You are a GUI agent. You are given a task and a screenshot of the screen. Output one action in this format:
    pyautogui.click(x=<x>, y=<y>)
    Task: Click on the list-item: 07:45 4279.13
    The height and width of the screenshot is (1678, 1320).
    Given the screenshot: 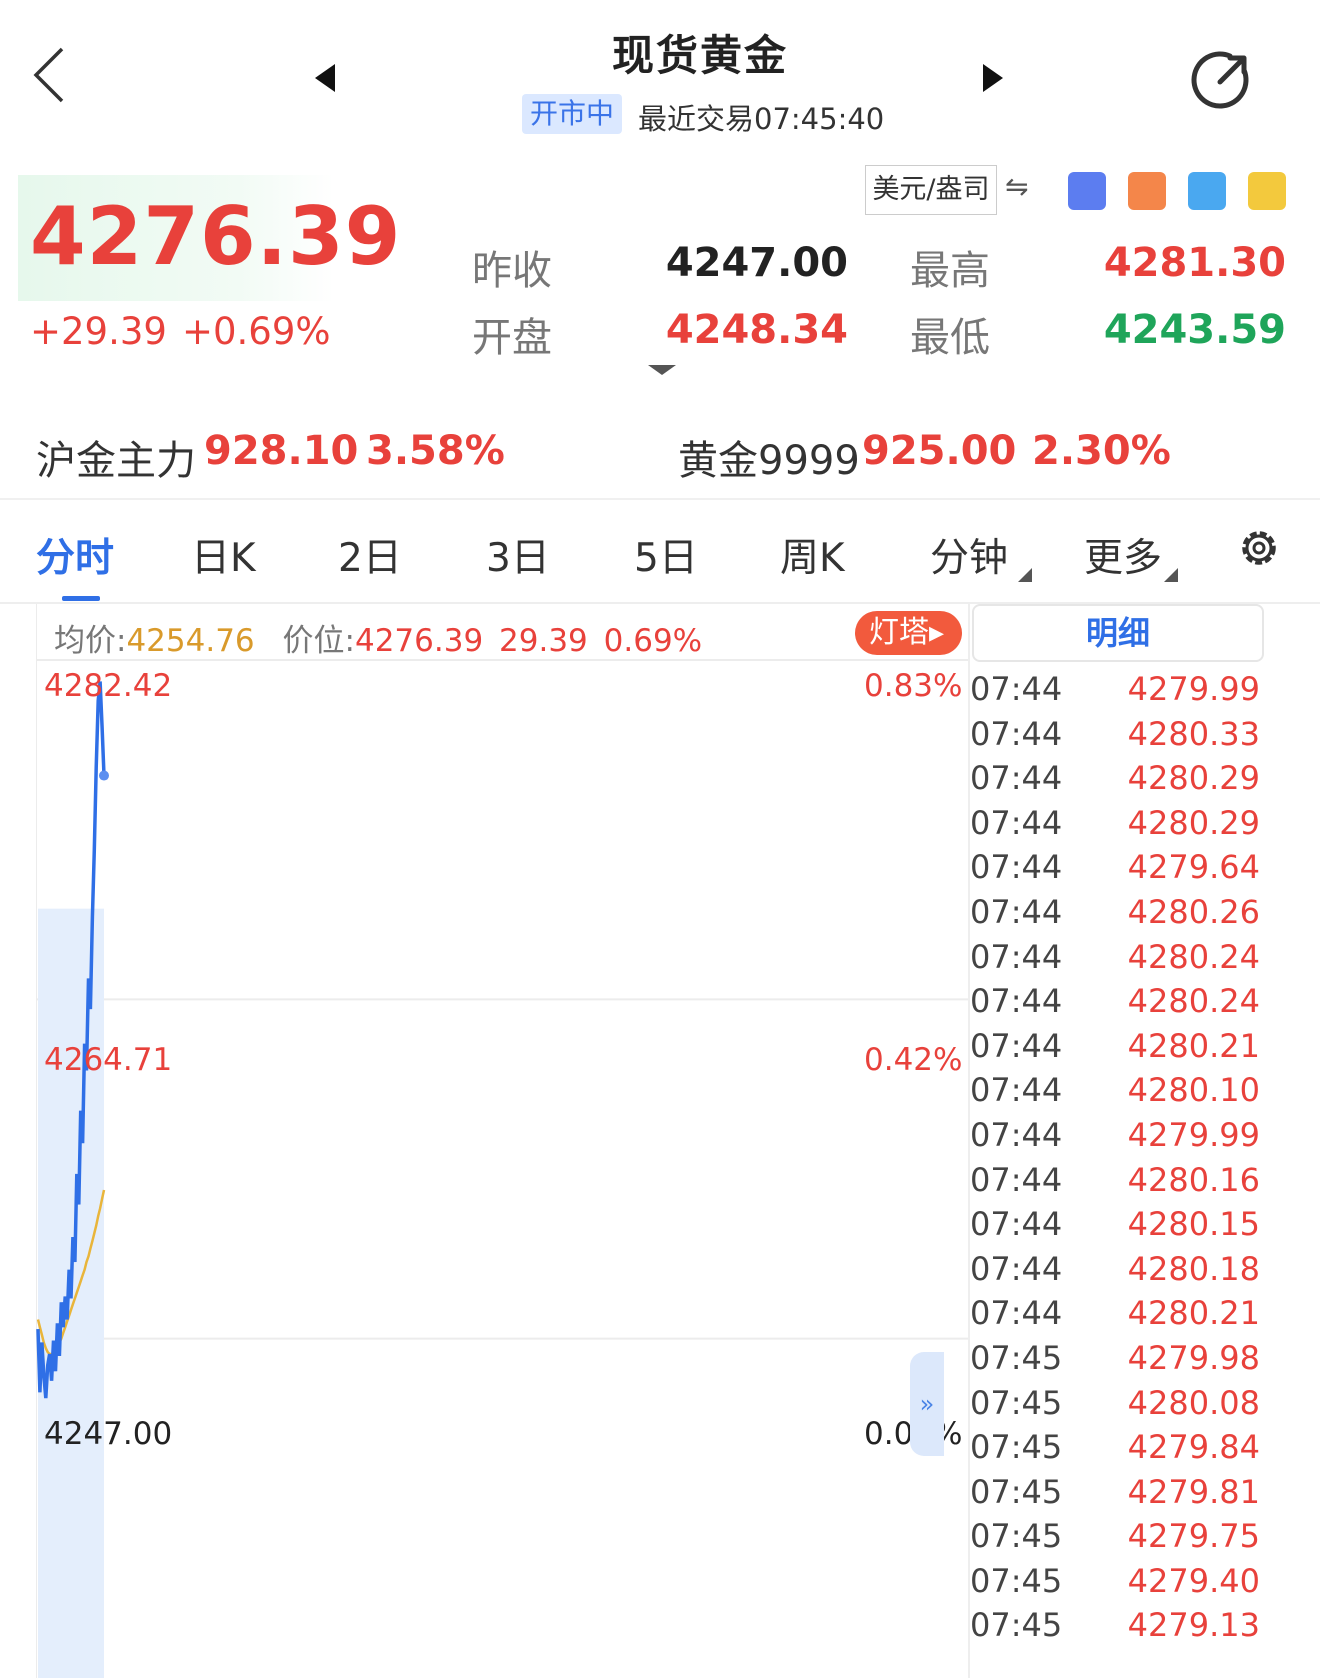 What is the action you would take?
    pyautogui.click(x=1115, y=1628)
    